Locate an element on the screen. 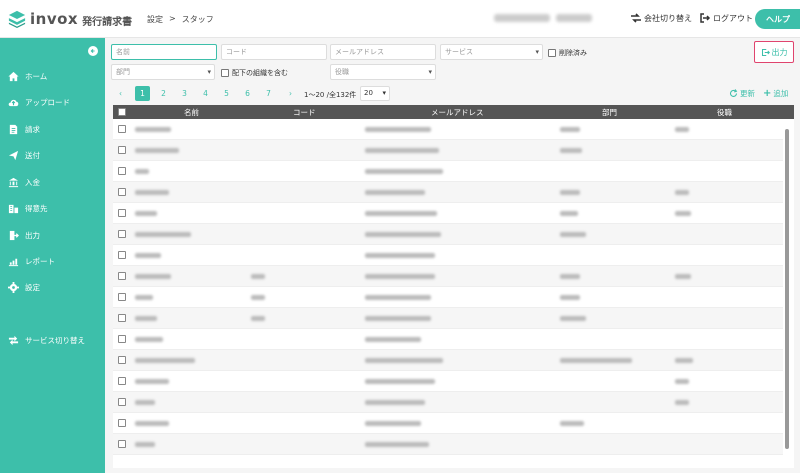  column-header-name: 名前 is located at coordinates (191, 112).